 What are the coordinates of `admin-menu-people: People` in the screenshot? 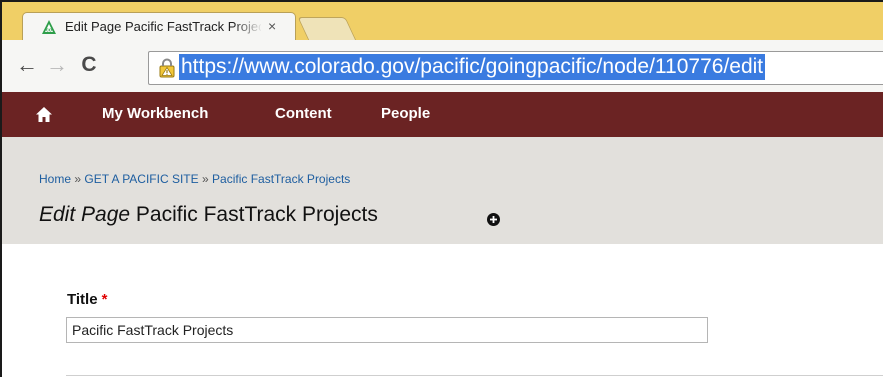 It's located at (405, 114).